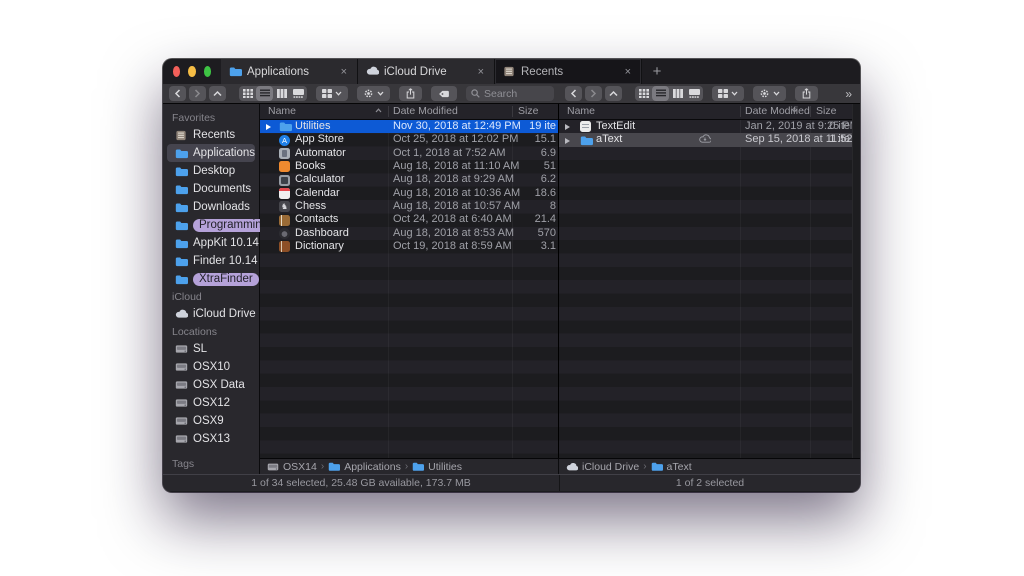 This screenshot has width=1024, height=576. Describe the element at coordinates (177, 71) in the screenshot. I see `close-window-button` at that location.